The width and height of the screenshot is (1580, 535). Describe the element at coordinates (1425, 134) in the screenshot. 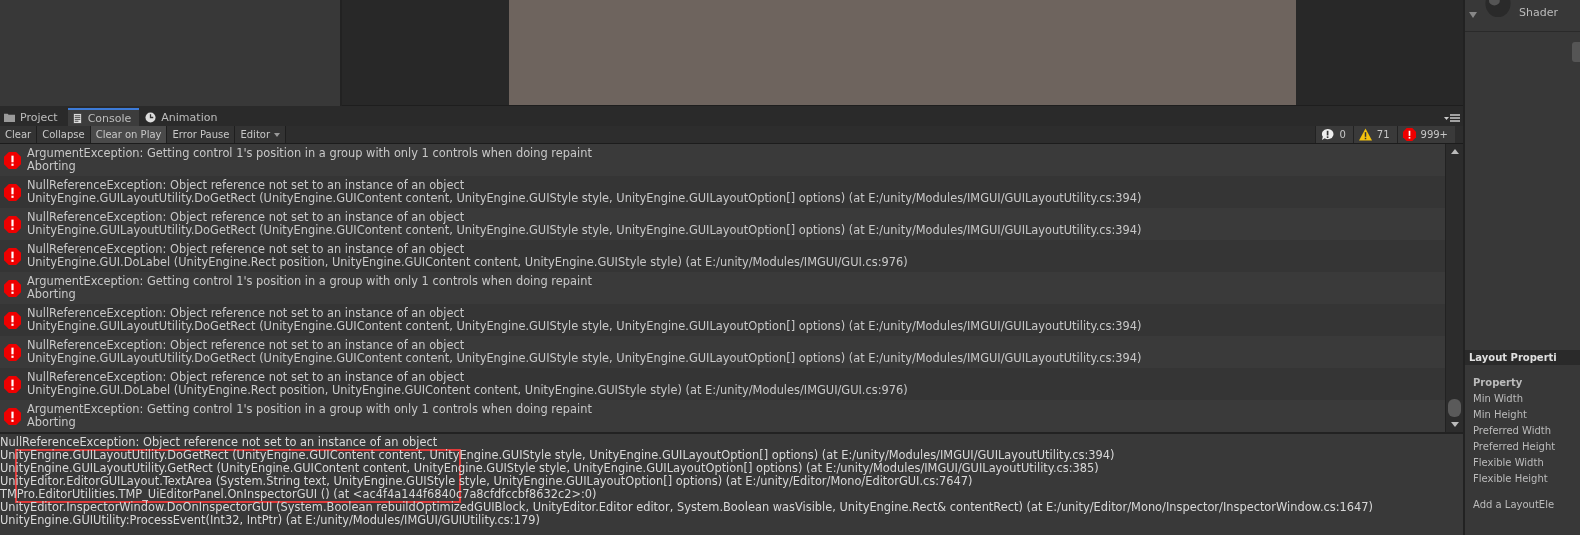

I see `log-count-toggle: 999+` at that location.